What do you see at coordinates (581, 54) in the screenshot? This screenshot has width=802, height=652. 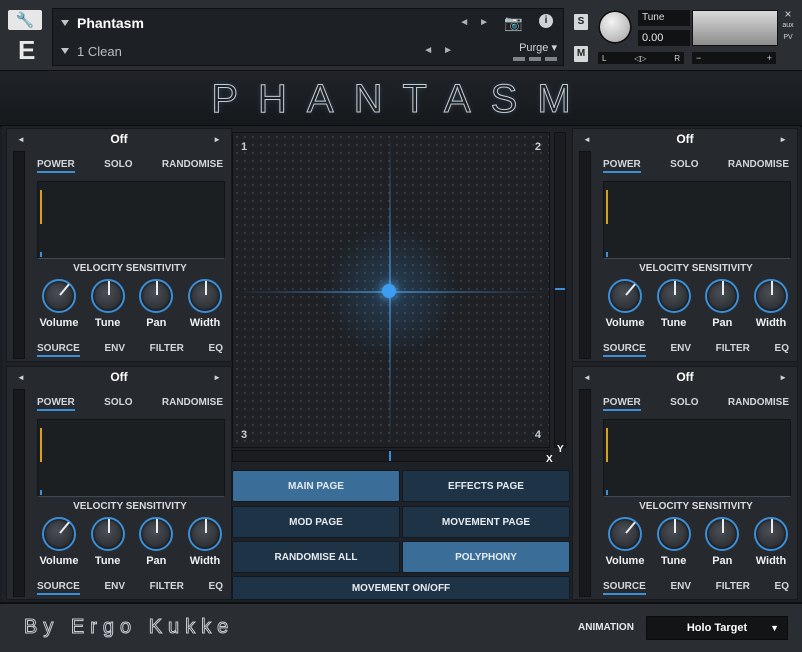 I see `mute-button: M` at bounding box center [581, 54].